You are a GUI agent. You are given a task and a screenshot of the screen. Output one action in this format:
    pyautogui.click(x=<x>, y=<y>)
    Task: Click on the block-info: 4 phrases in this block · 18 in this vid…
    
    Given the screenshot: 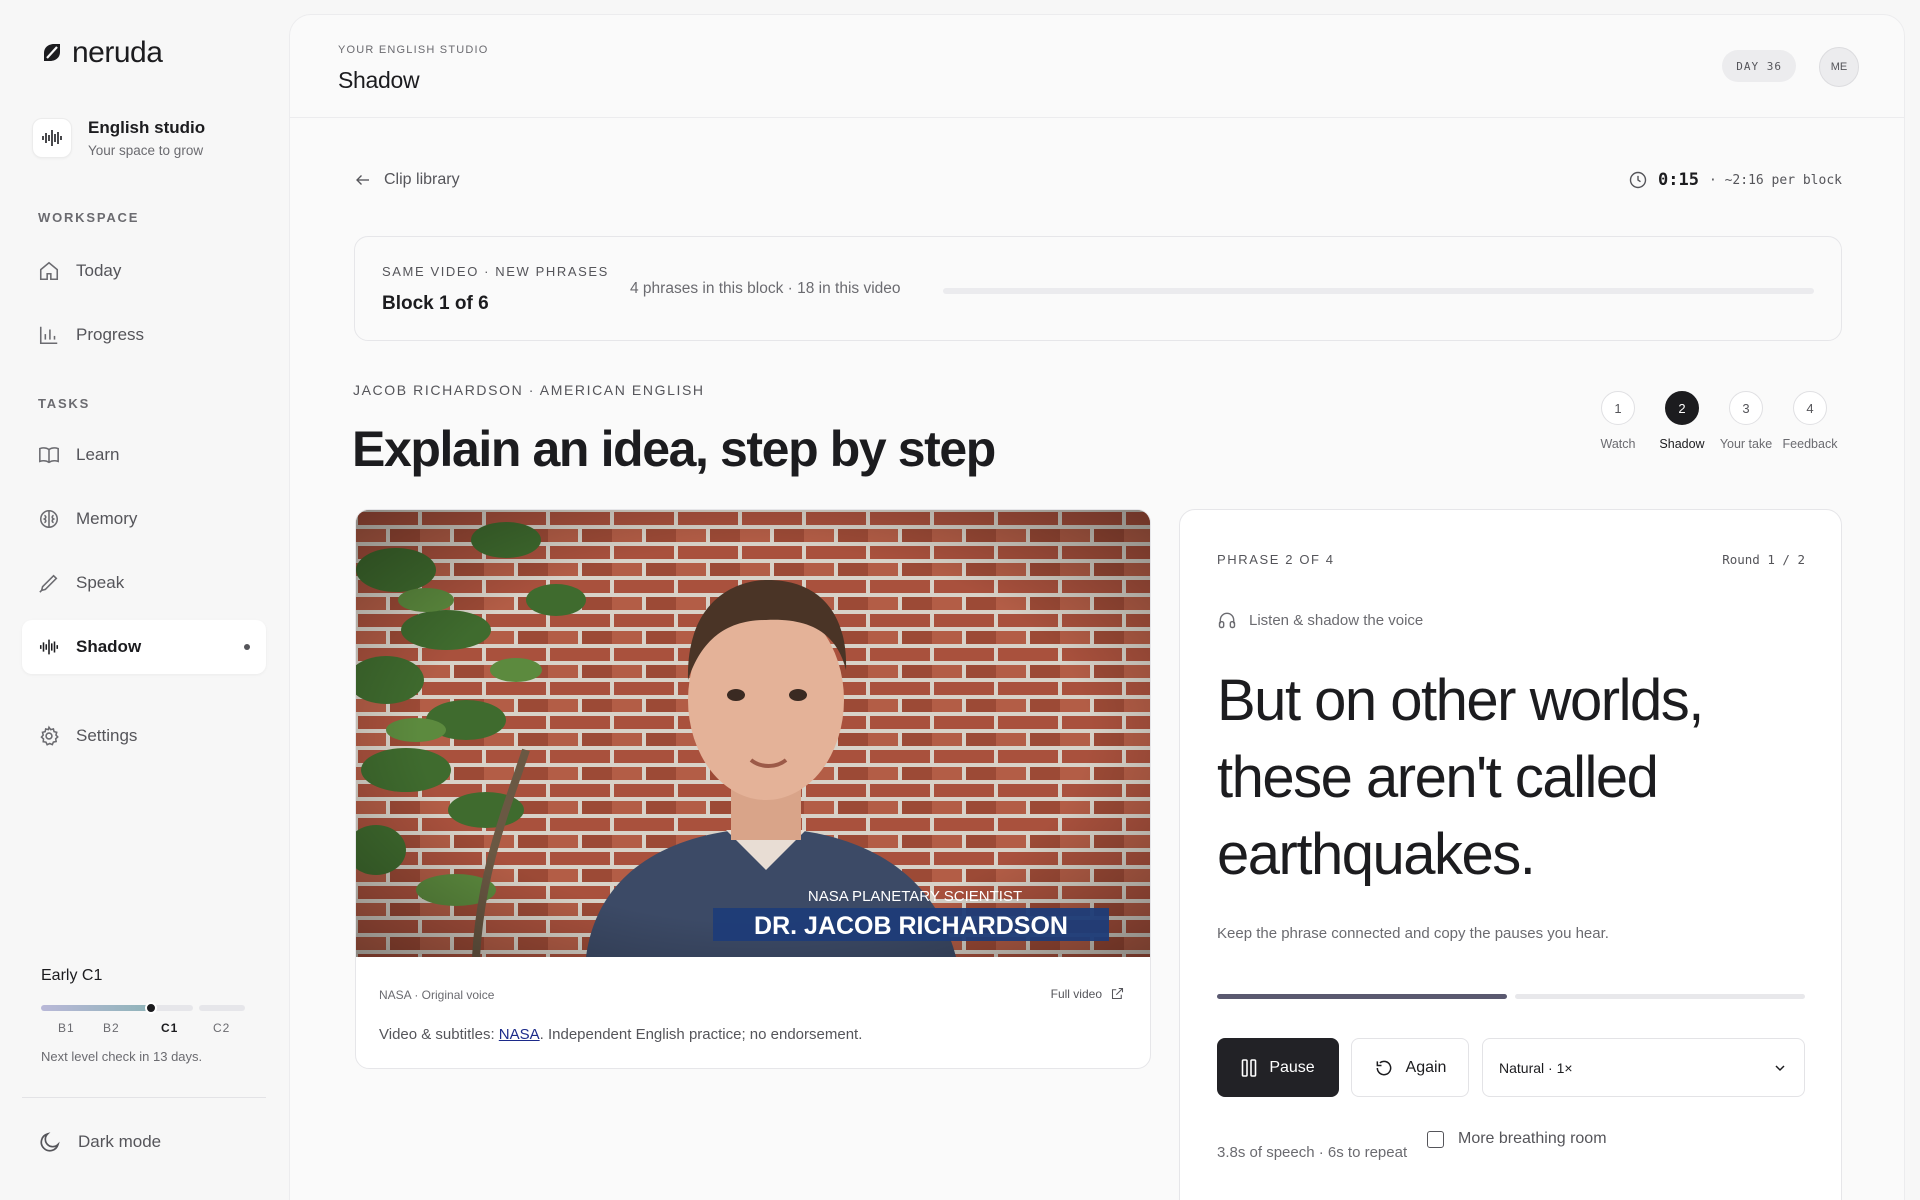 What is the action you would take?
    pyautogui.click(x=765, y=288)
    